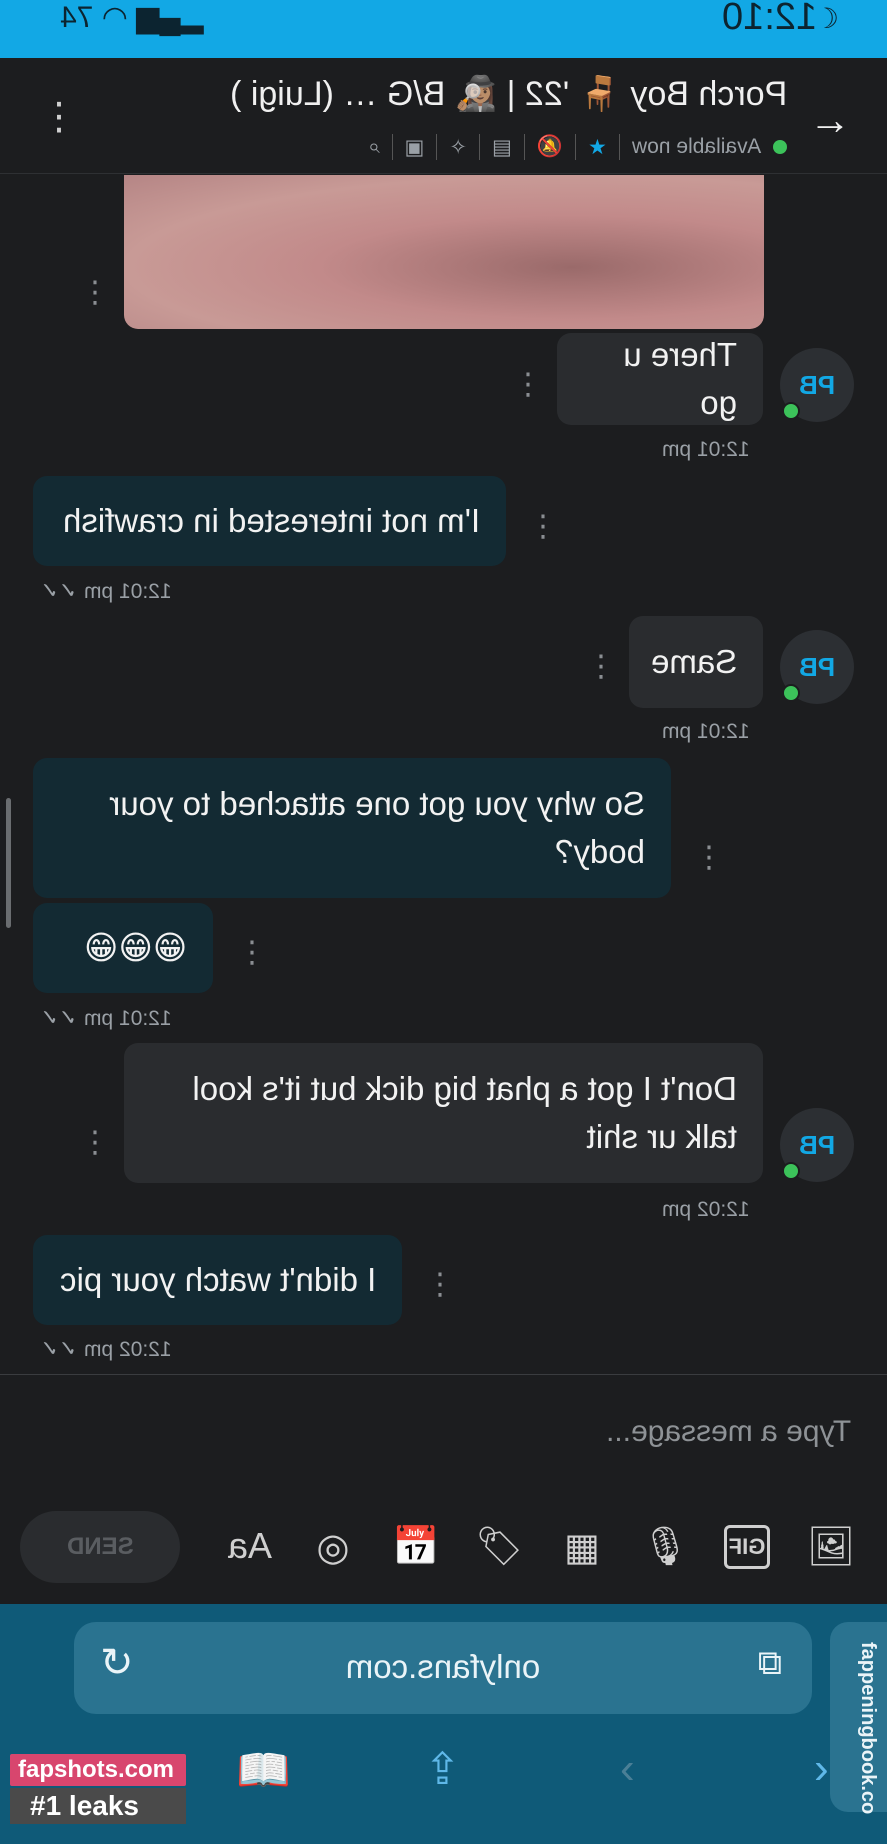  Describe the element at coordinates (114, 17) in the screenshot. I see `wifi-icon: ◠` at that location.